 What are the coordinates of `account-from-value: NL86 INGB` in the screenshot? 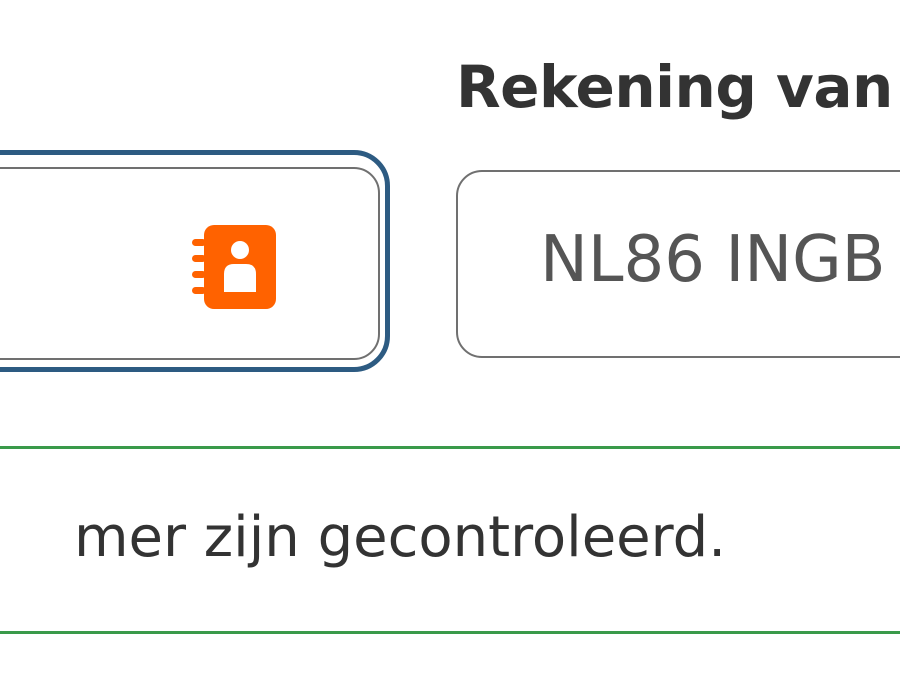 It's located at (713, 260).